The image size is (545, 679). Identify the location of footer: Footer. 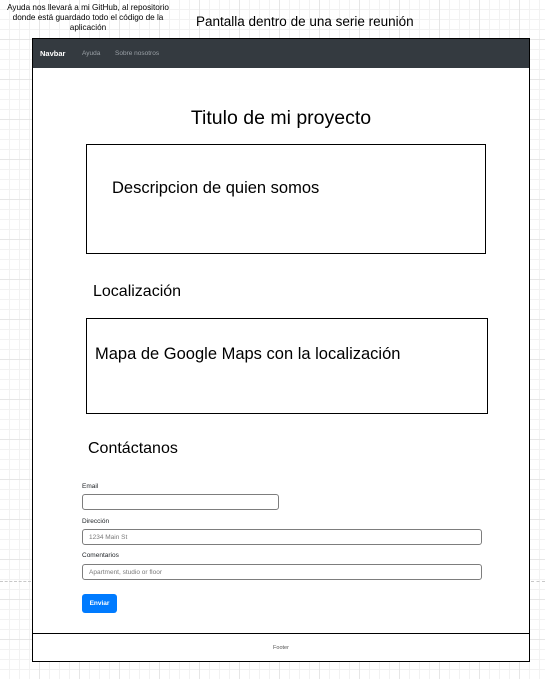
(281, 647).